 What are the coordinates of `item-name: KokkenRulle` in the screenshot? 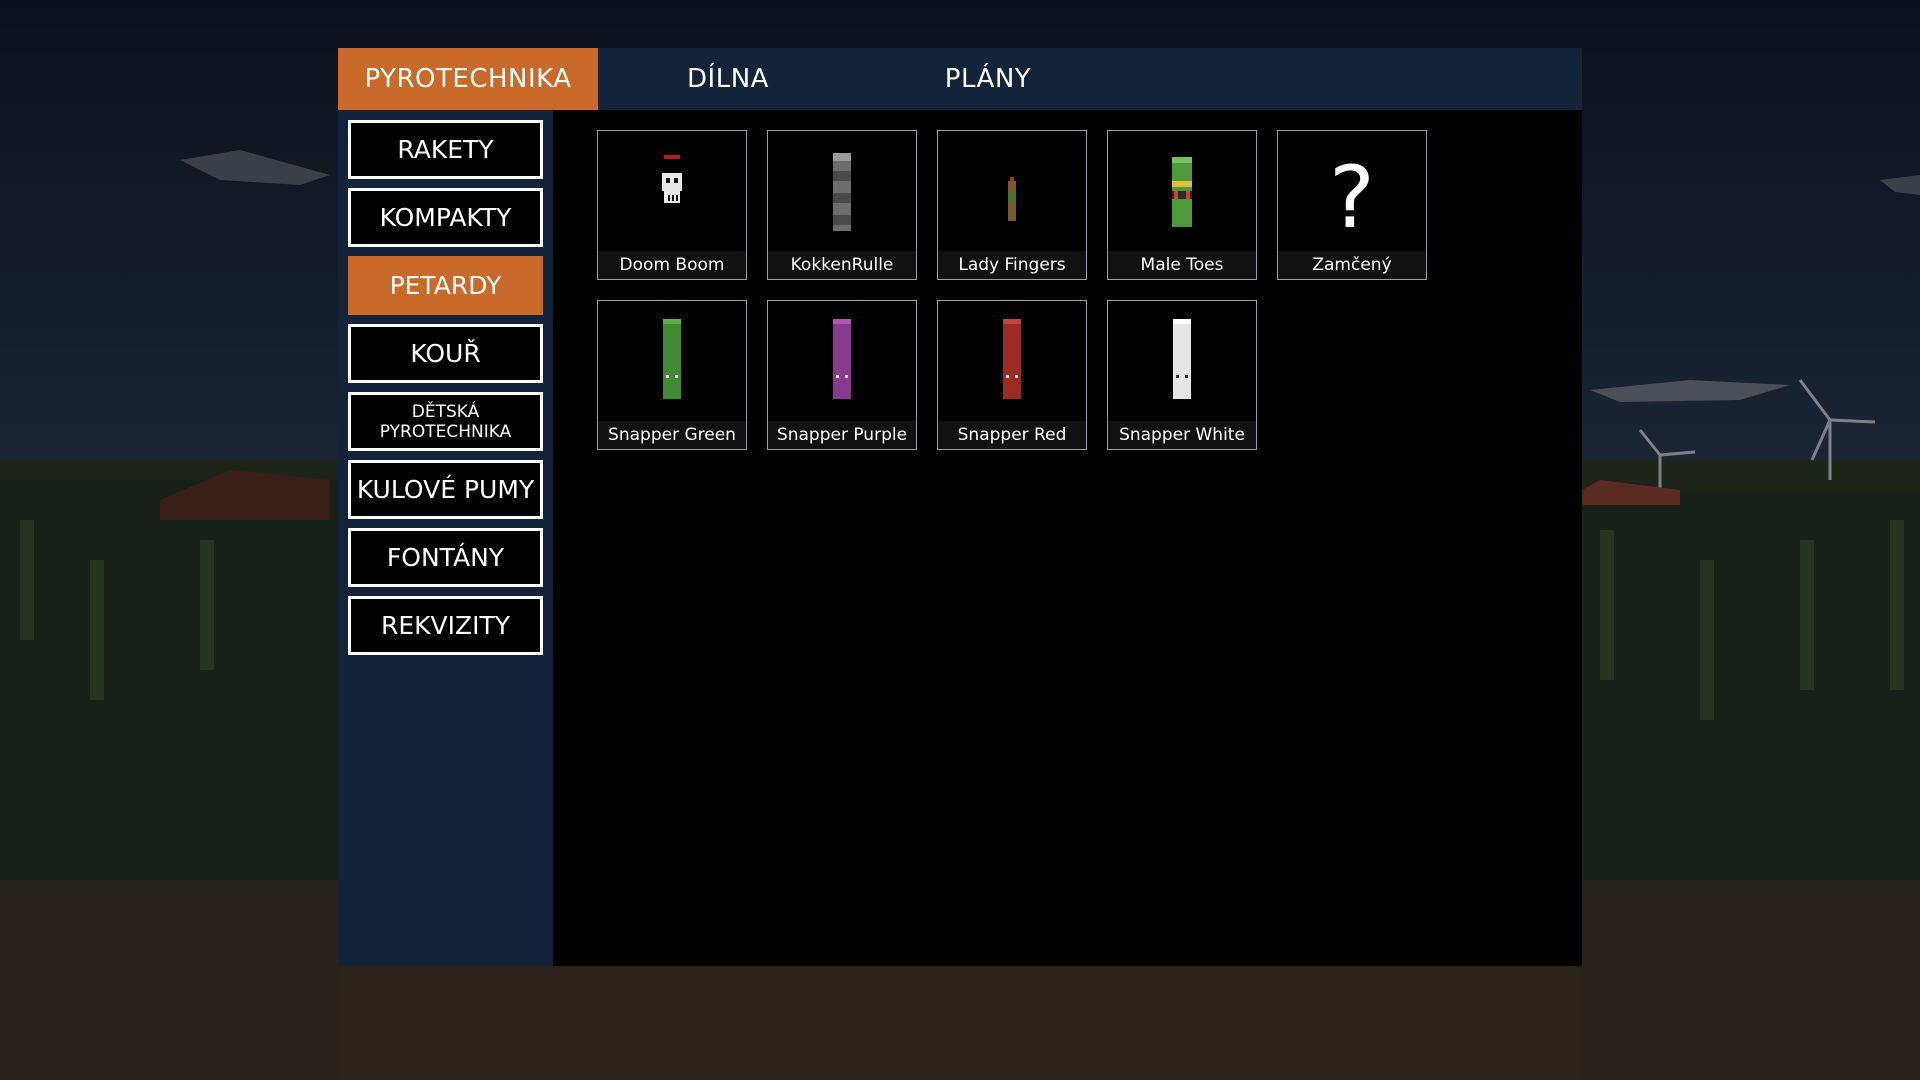 It's located at (842, 265).